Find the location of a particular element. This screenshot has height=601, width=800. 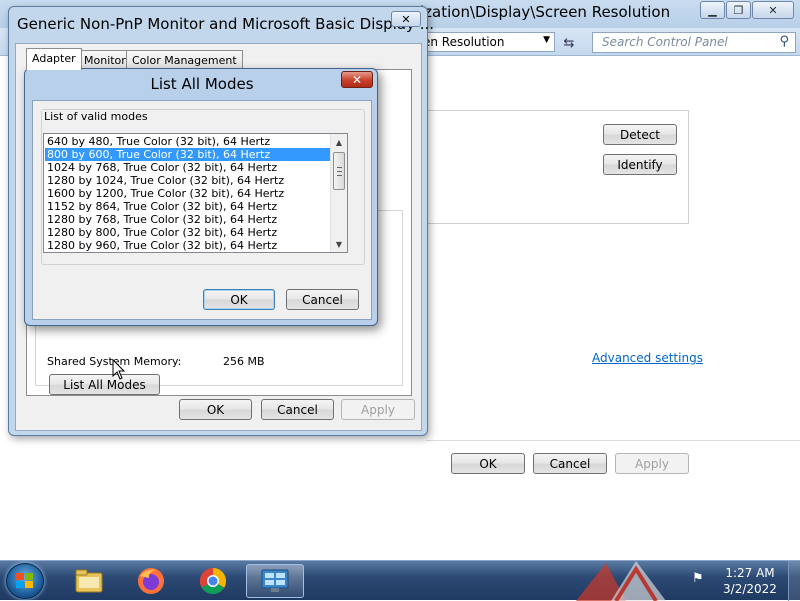

tab-color-management: Color Management is located at coordinates (184, 59).